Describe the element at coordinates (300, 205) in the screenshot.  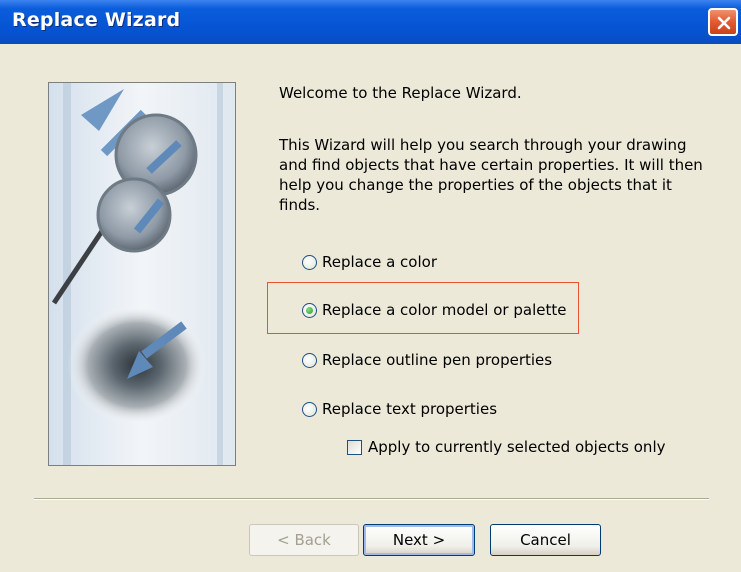
I see `description-line: finds.` at that location.